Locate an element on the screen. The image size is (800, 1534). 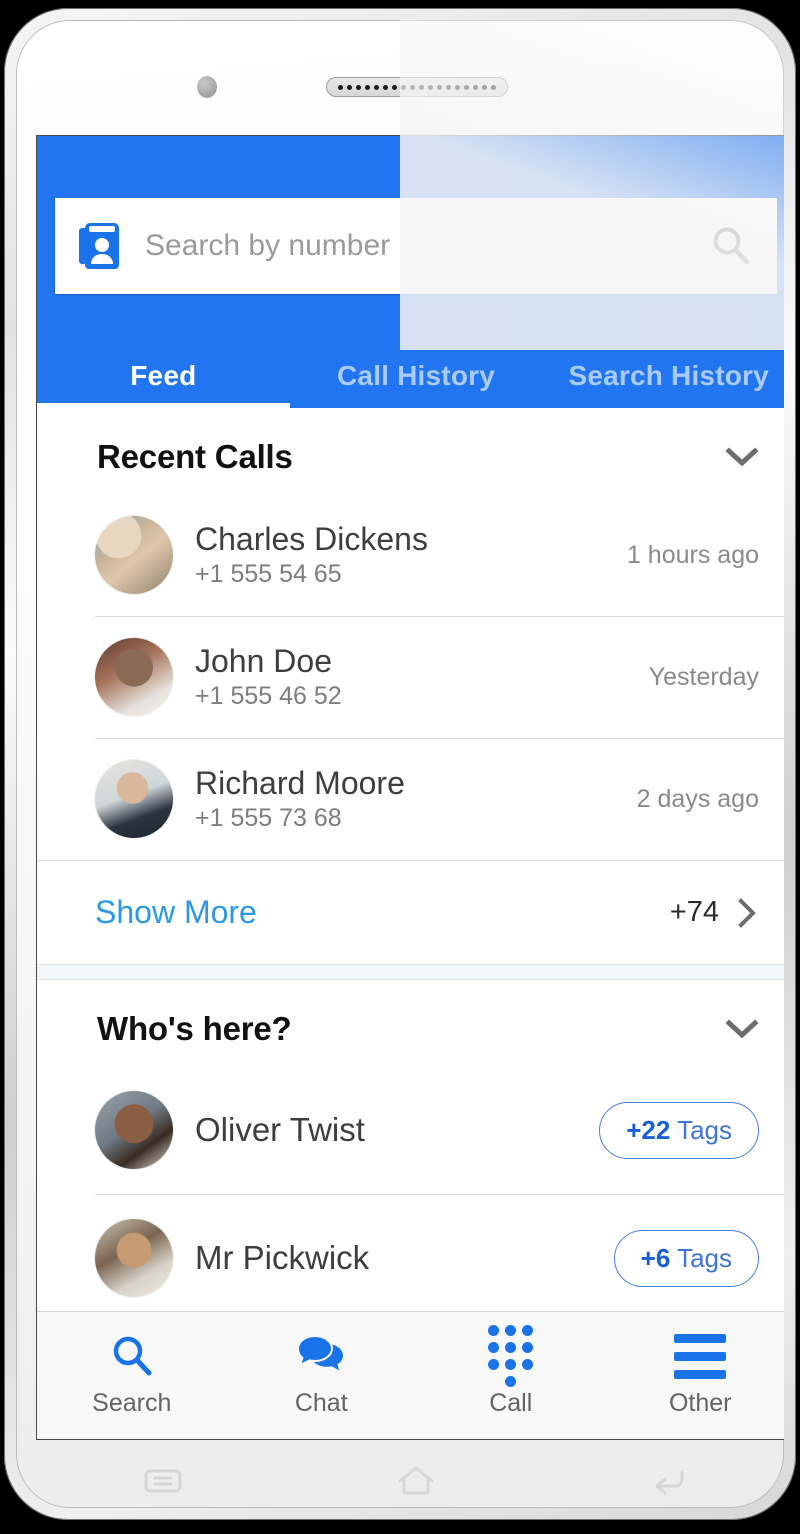
tags-count: +22 is located at coordinates (648, 1129).